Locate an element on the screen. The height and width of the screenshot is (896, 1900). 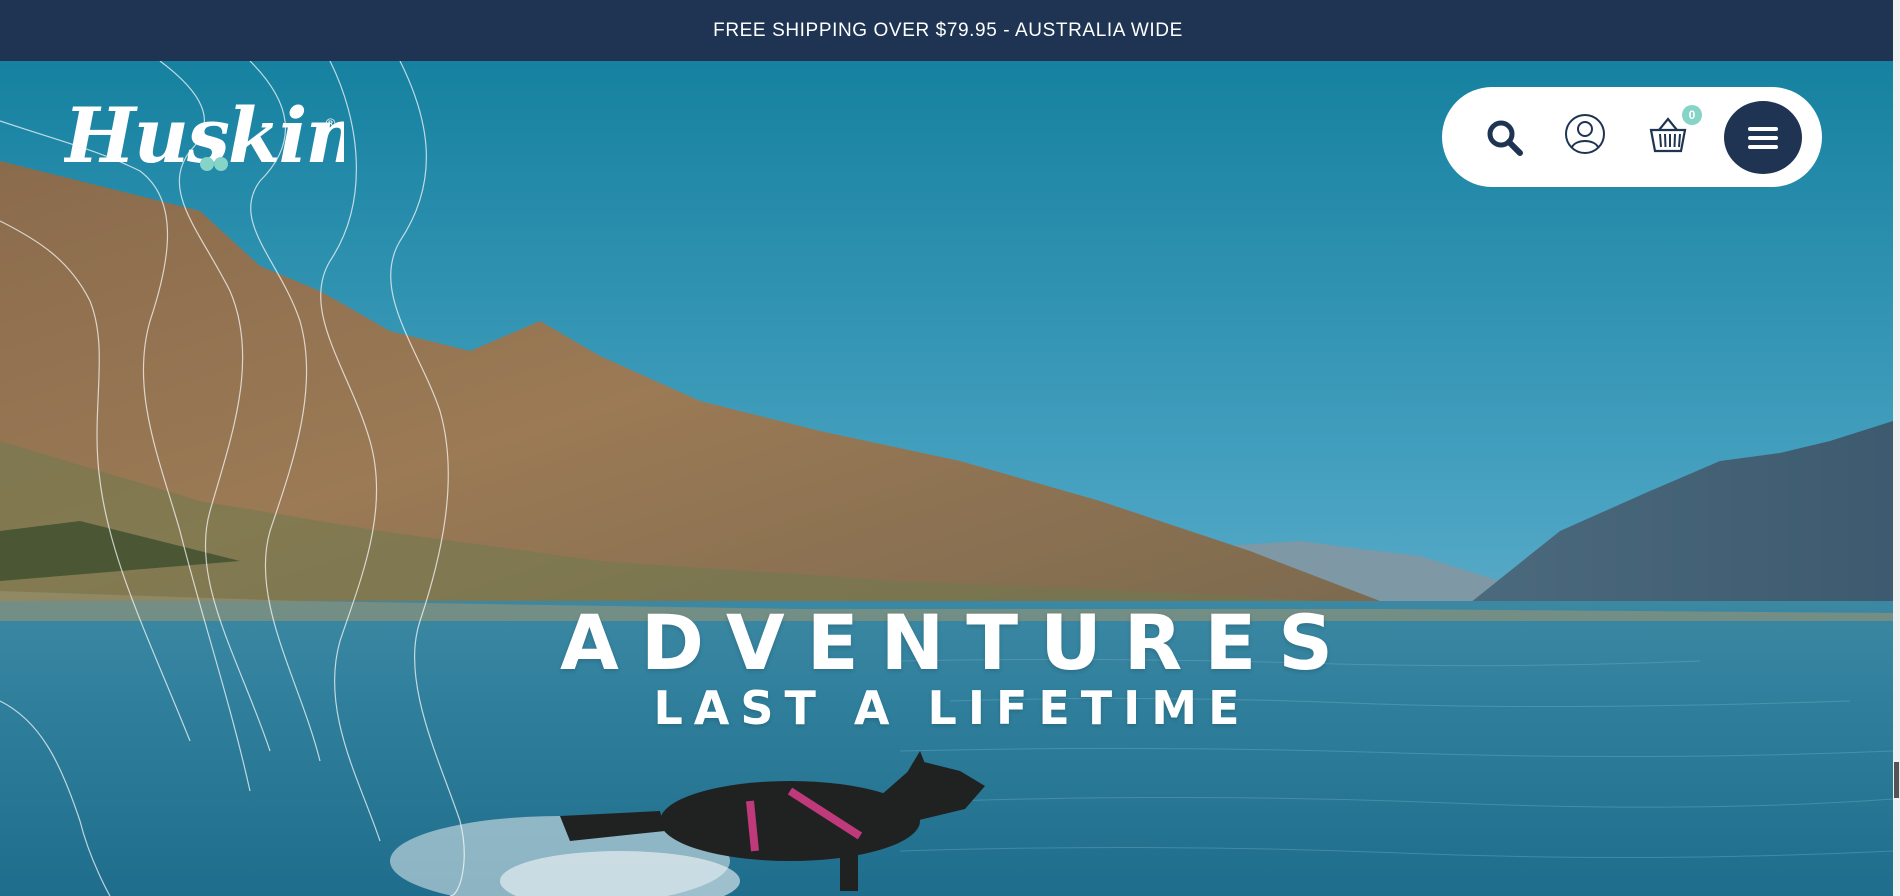
logo-wordmark: Huskimo ® is located at coordinates (248, 135).